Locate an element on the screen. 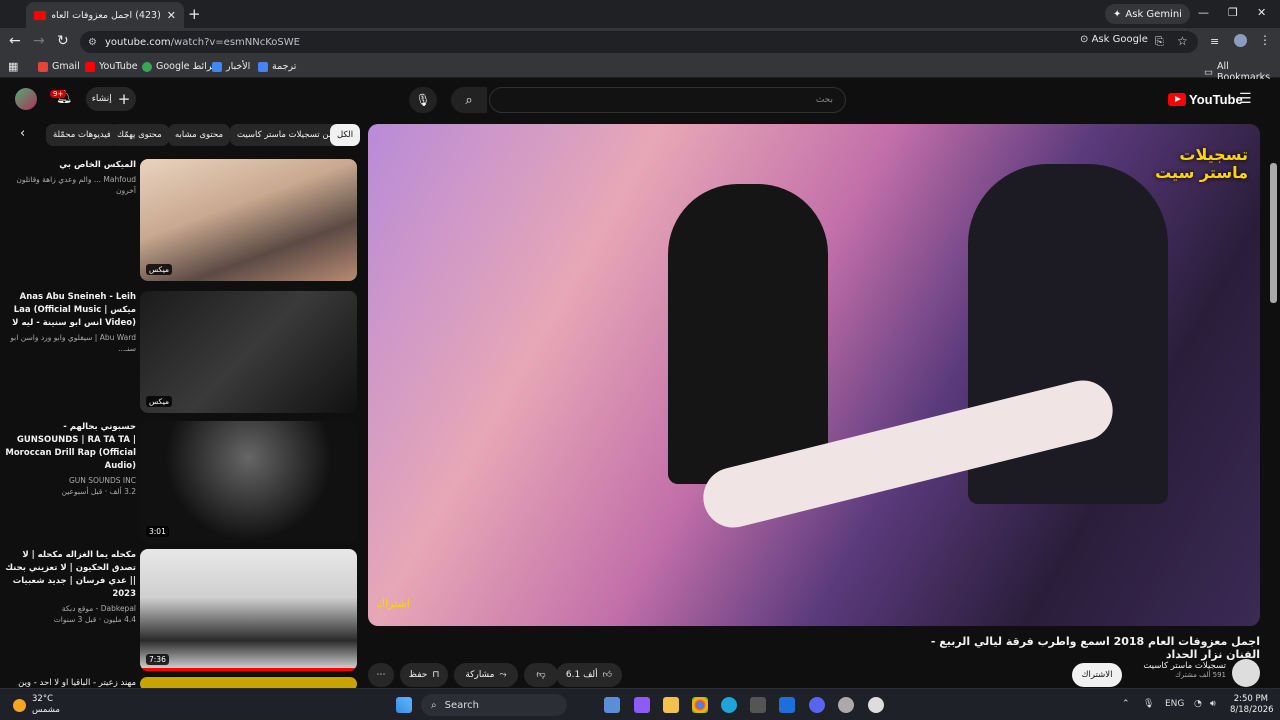  rec-item: مهند زعيتر - الباقيا او لا احد - وين is located at coordinates (180, 682).